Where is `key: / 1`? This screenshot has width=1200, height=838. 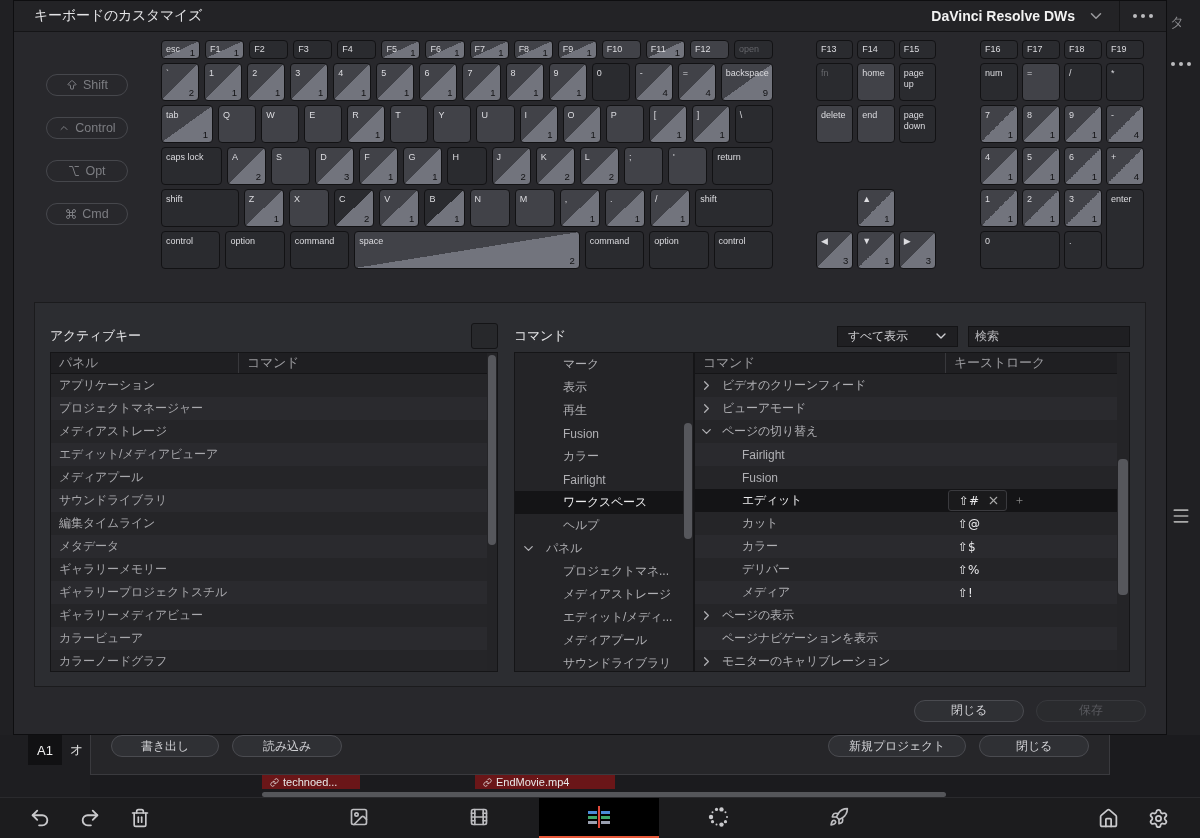
key: / 1 is located at coordinates (670, 208).